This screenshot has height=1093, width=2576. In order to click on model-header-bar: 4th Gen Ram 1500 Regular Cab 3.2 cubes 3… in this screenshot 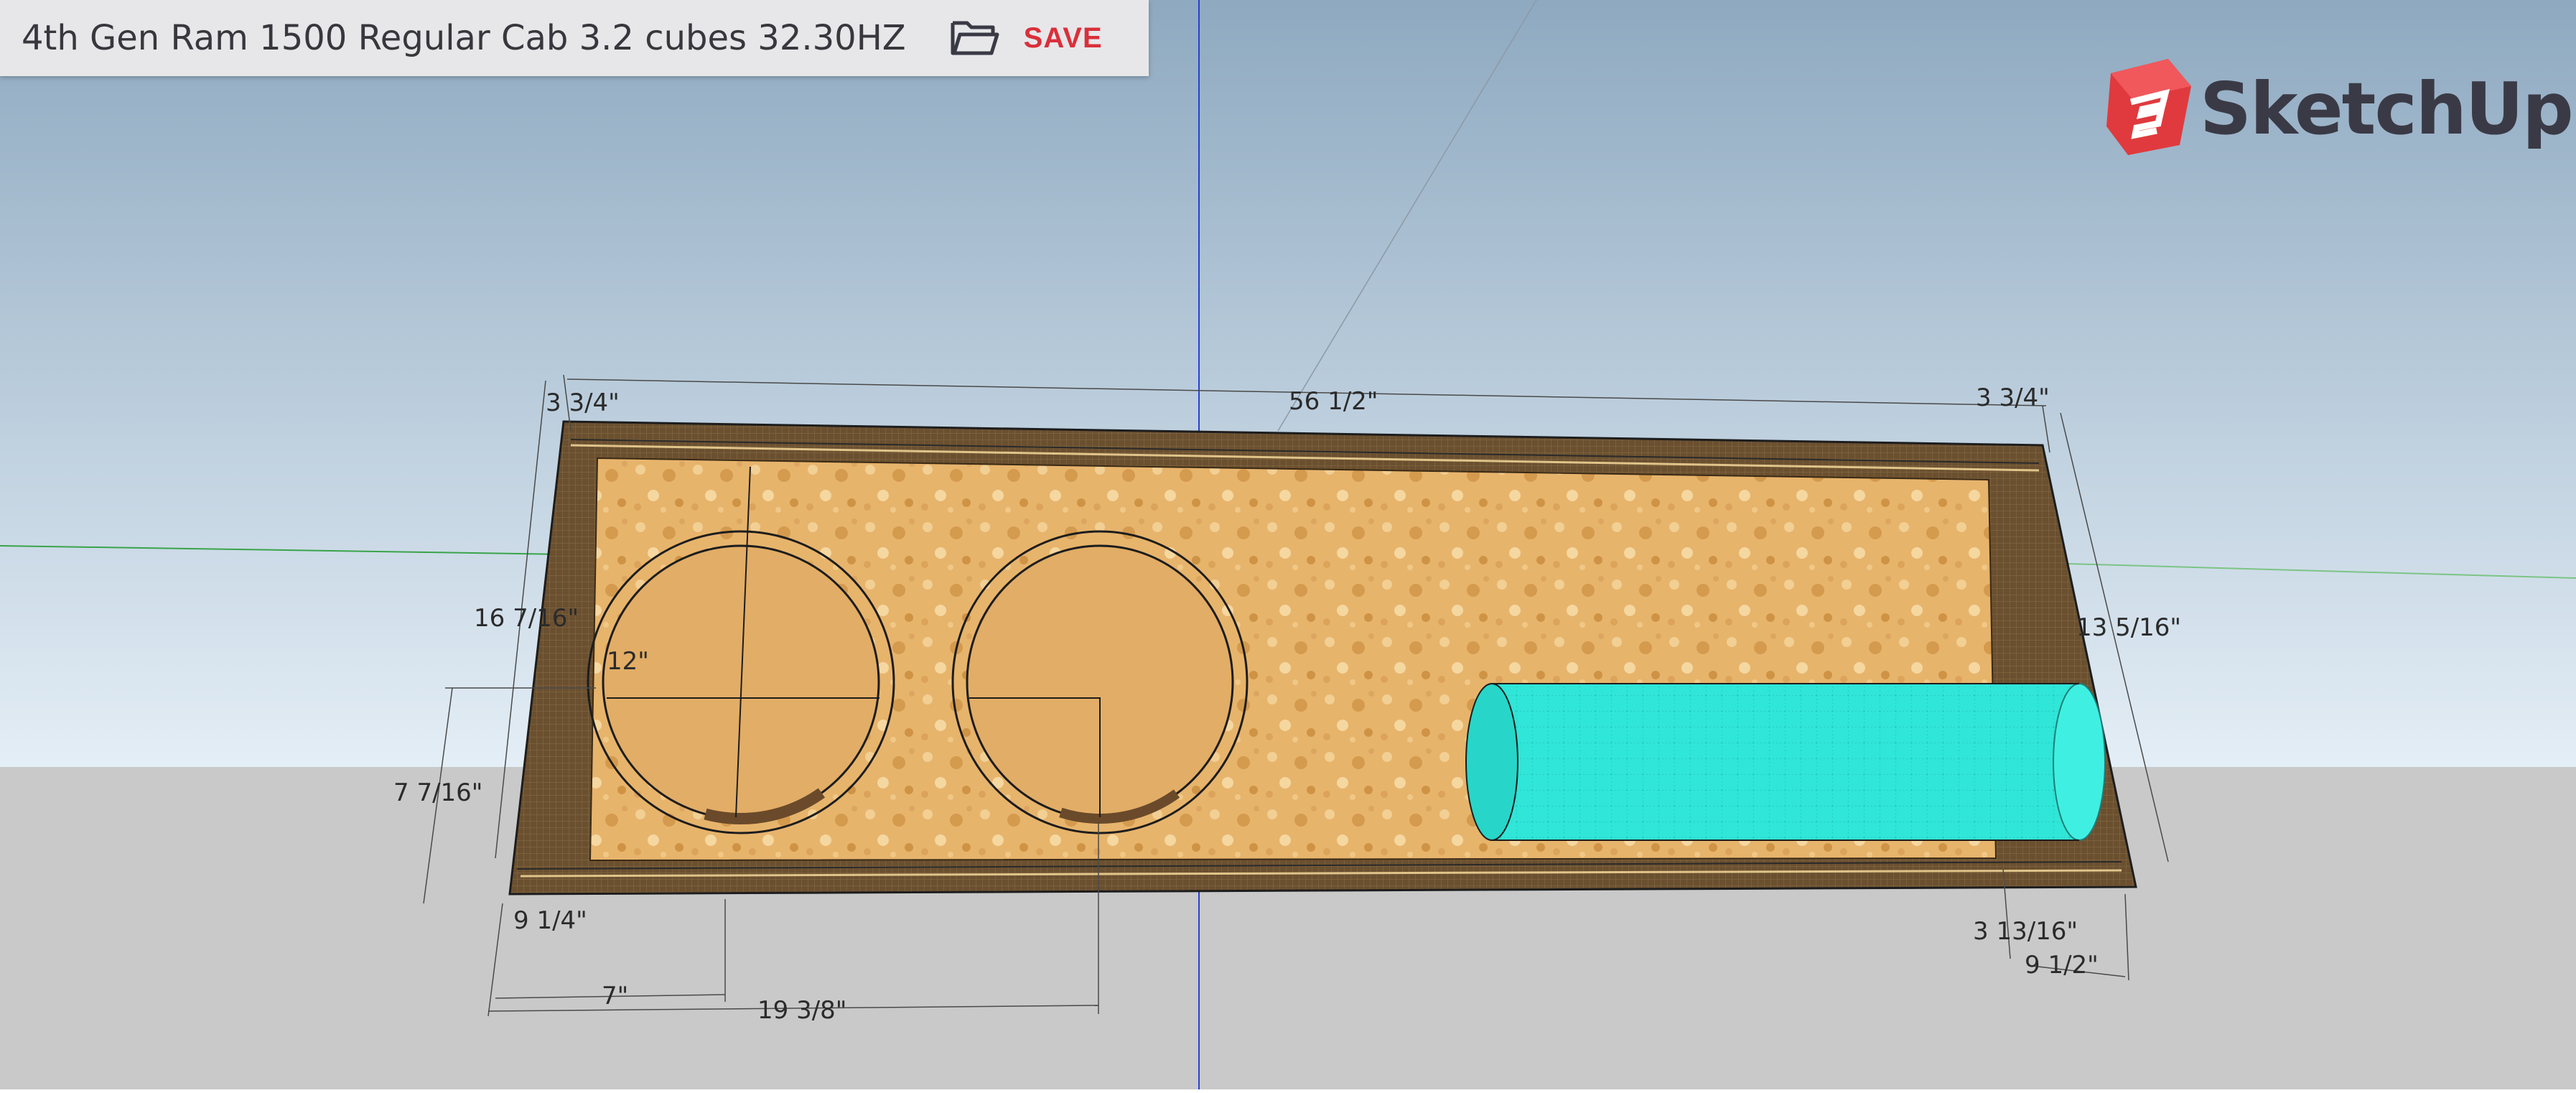, I will do `click(574, 38)`.